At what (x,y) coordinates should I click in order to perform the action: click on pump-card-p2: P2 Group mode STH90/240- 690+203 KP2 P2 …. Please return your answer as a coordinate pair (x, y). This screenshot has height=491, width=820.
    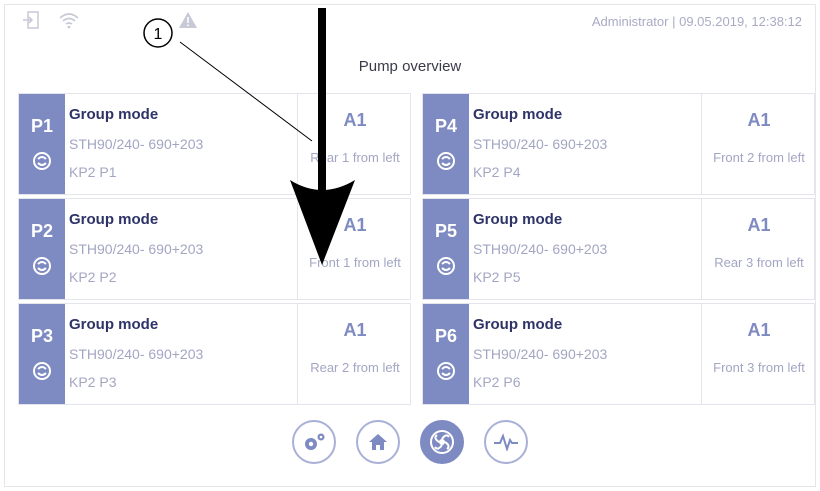
    Looking at the image, I should click on (214, 249).